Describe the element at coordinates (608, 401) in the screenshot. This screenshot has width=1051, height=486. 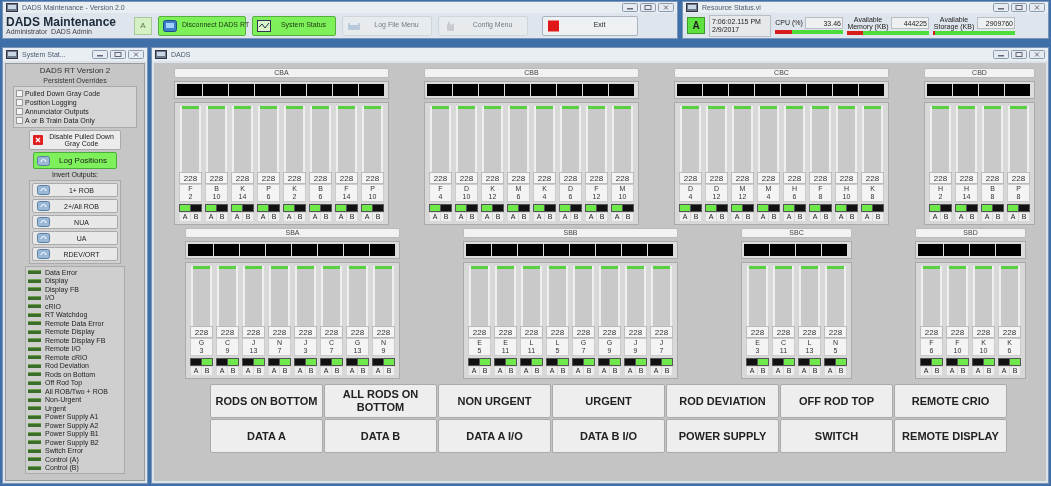
I see `alarm-button: URGENT` at that location.